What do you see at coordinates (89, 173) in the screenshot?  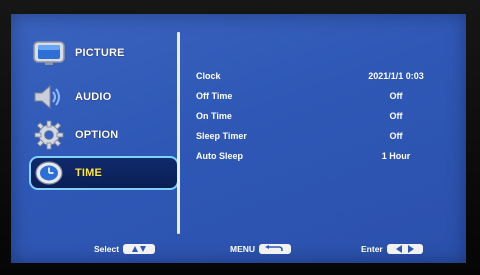 I see `menu-item-label: TIME` at bounding box center [89, 173].